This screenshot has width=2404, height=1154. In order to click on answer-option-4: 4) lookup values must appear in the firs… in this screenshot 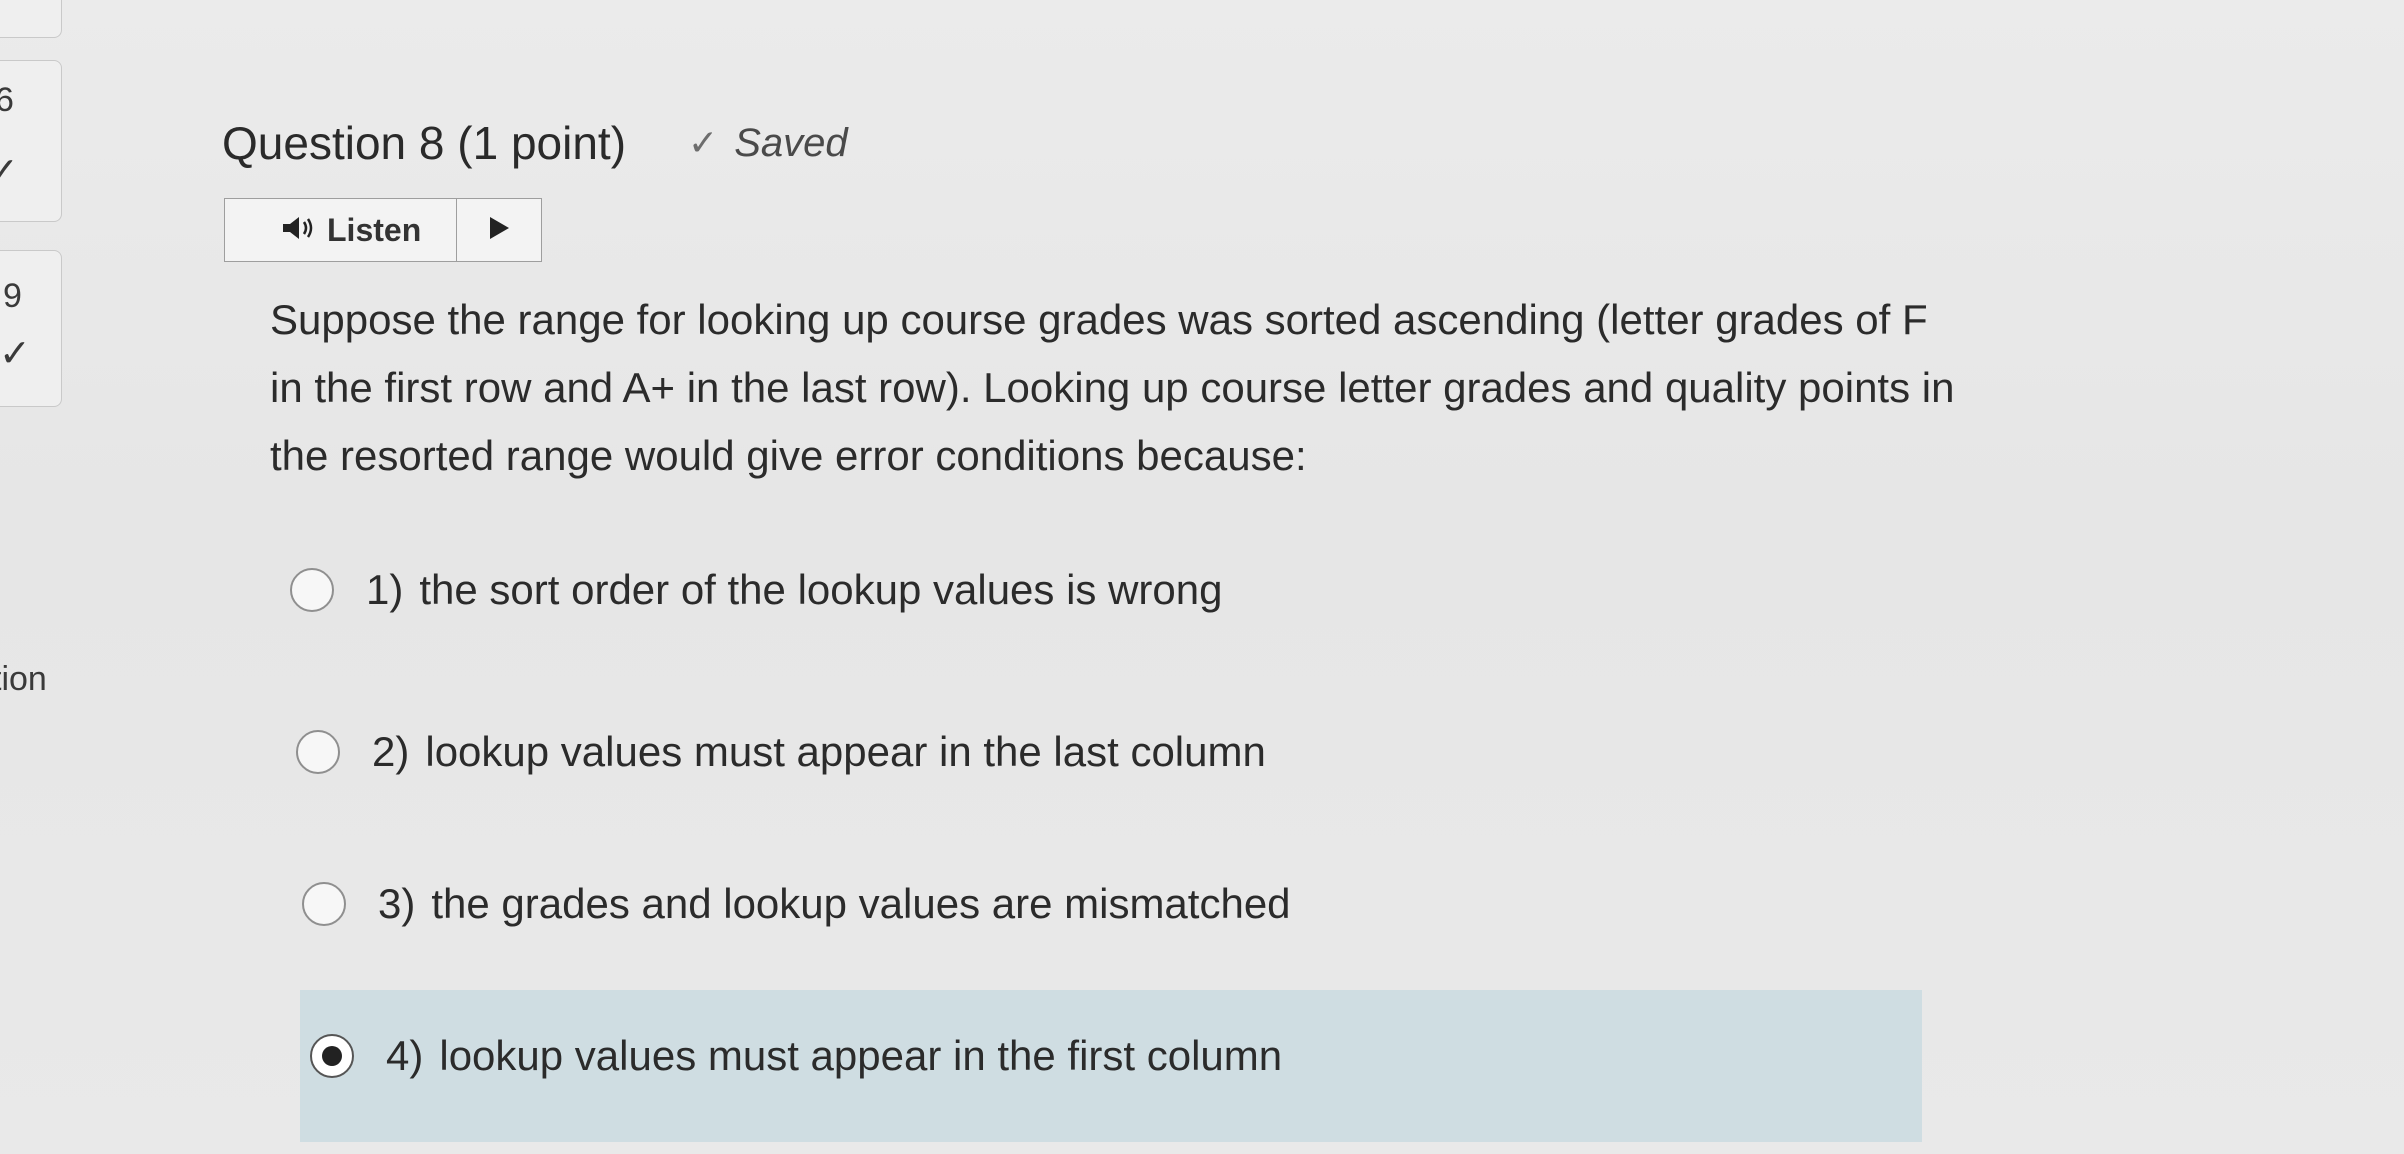, I will do `click(796, 1056)`.